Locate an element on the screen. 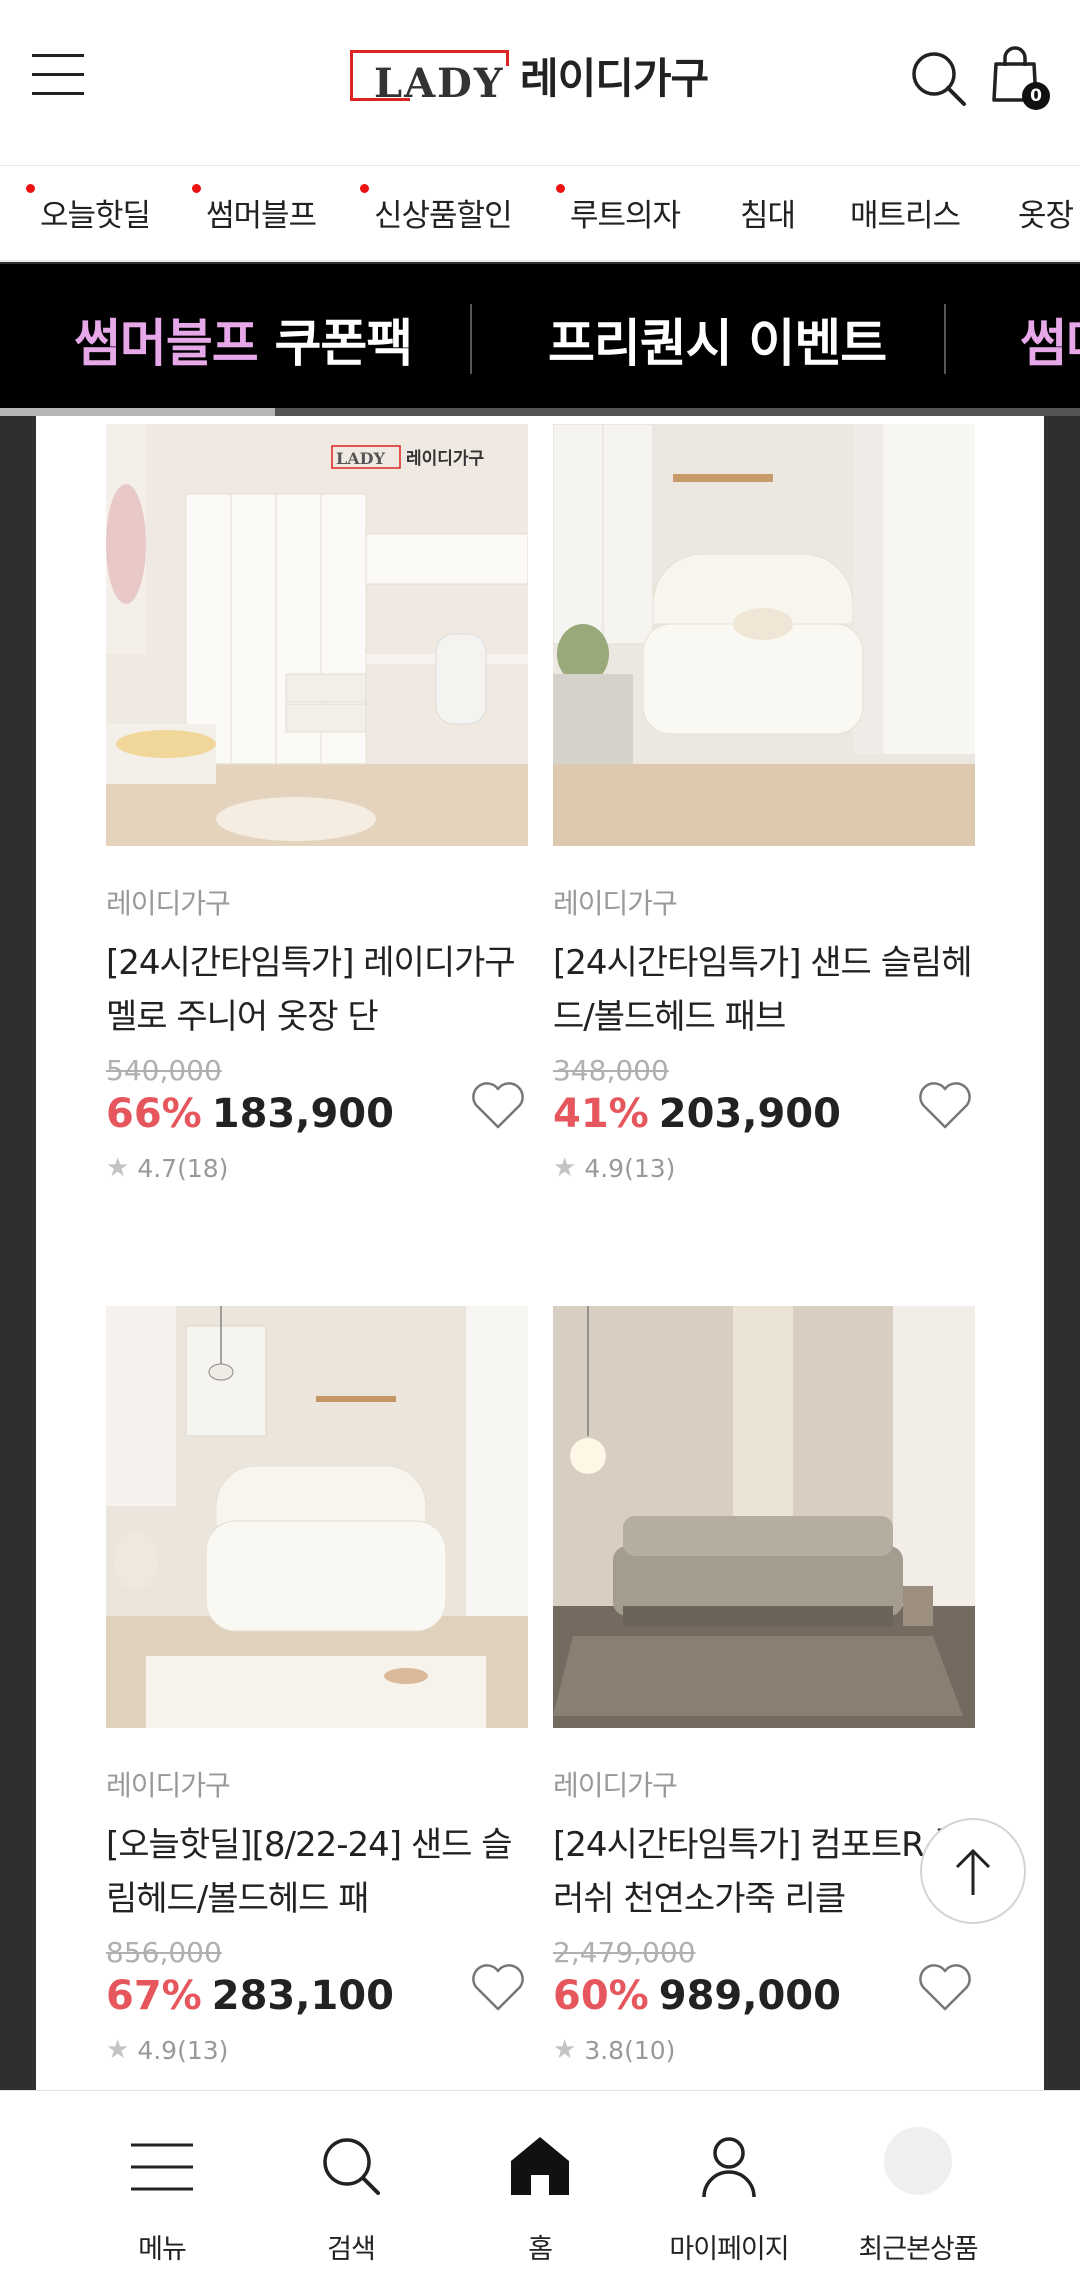 This screenshot has height=2284, width=1080. product-image-sofa is located at coordinates (764, 1517).